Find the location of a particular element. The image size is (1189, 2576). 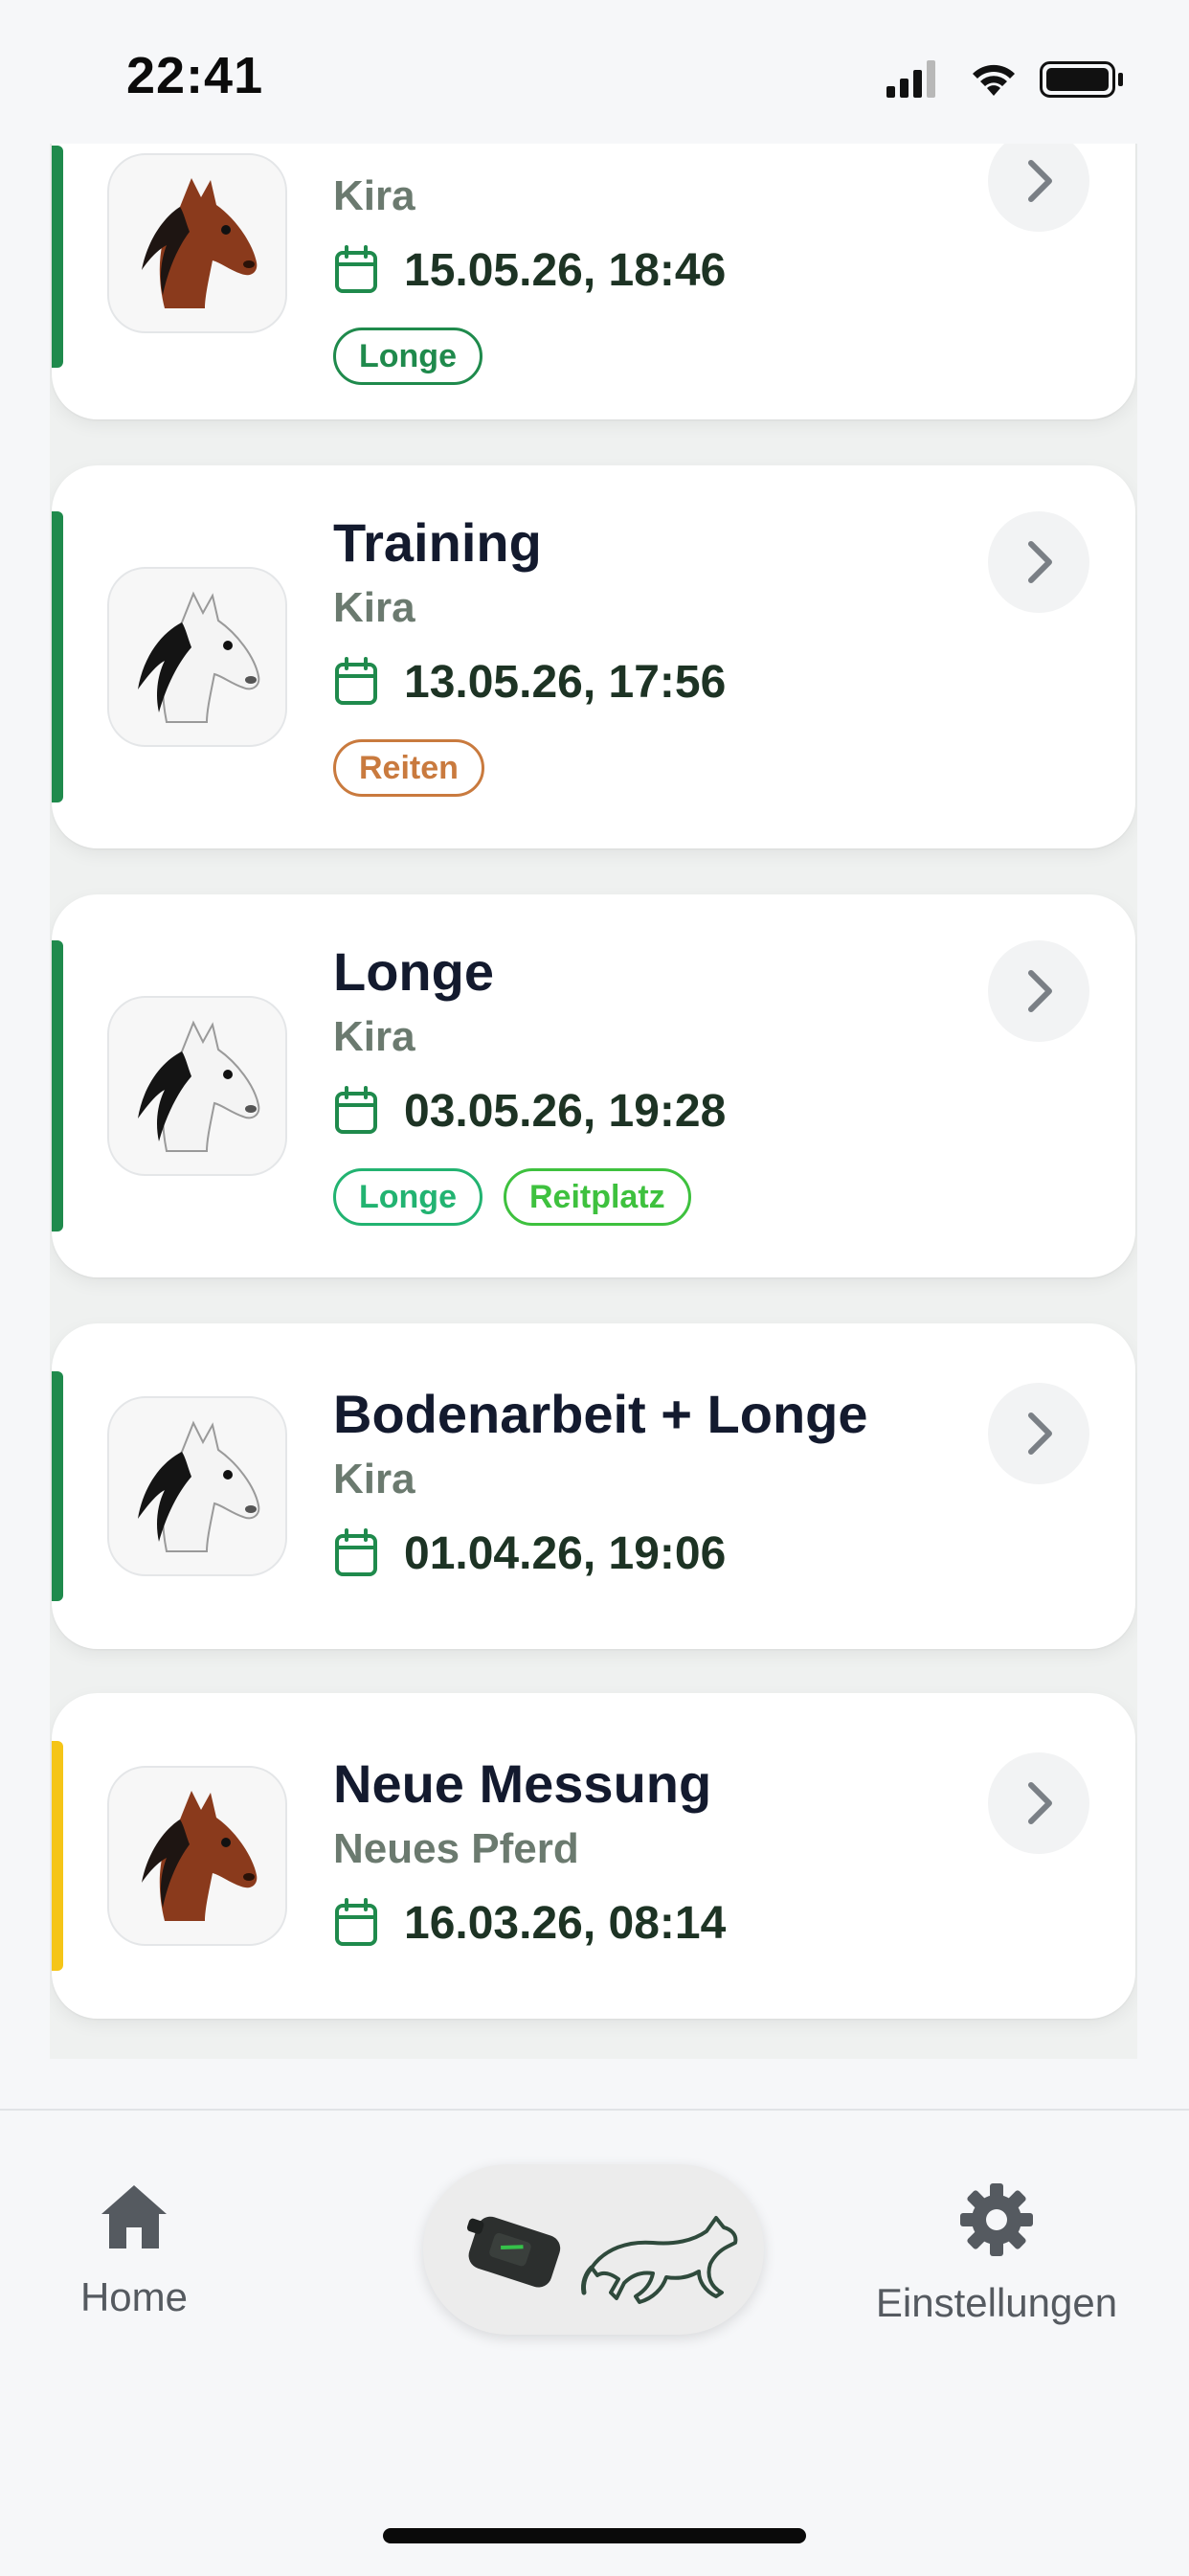

horse-name: Neues Pferd is located at coordinates (456, 1848).